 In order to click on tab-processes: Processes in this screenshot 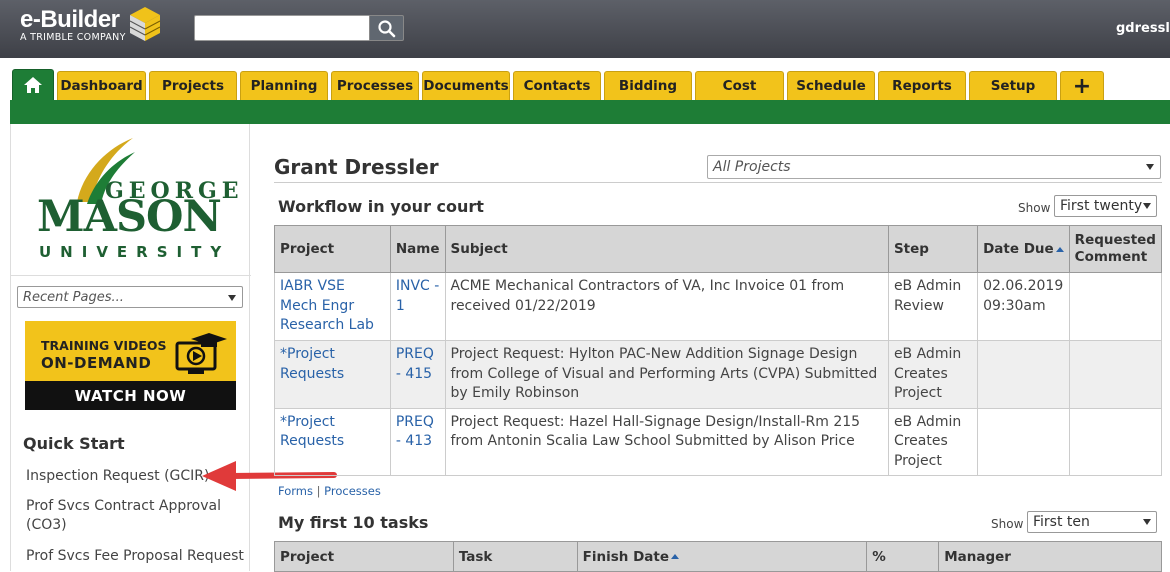, I will do `click(375, 85)`.